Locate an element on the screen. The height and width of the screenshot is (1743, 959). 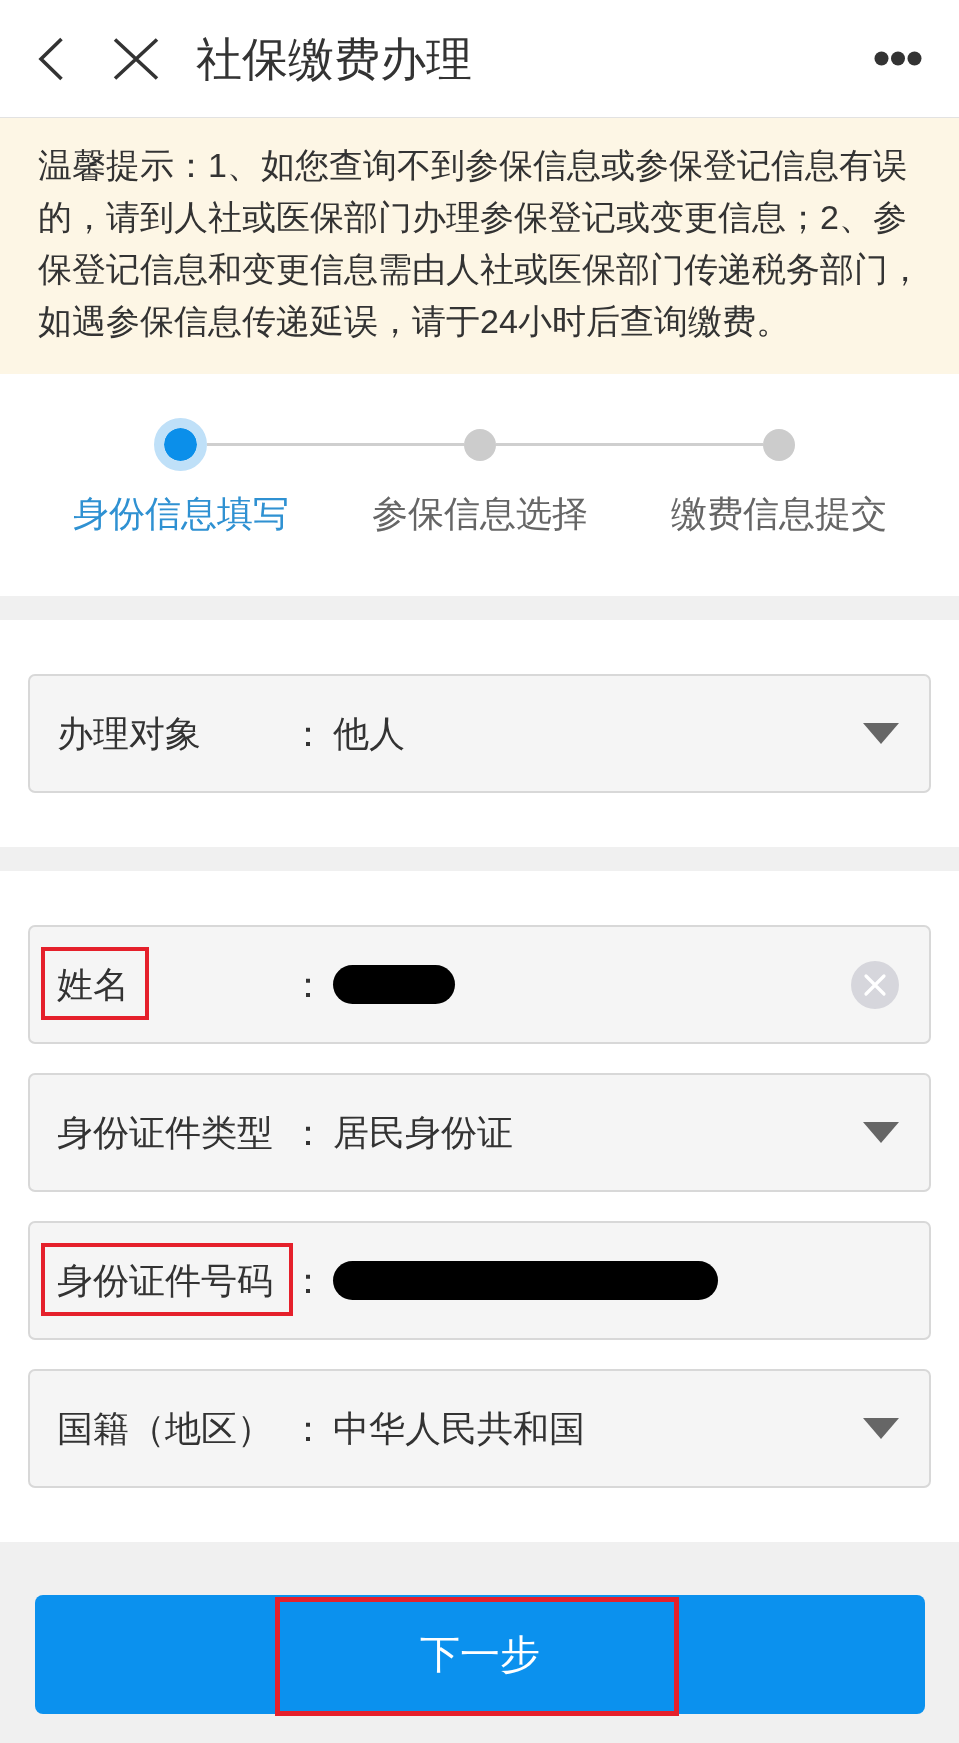
field-value: 居民身份证 is located at coordinates (423, 1132).